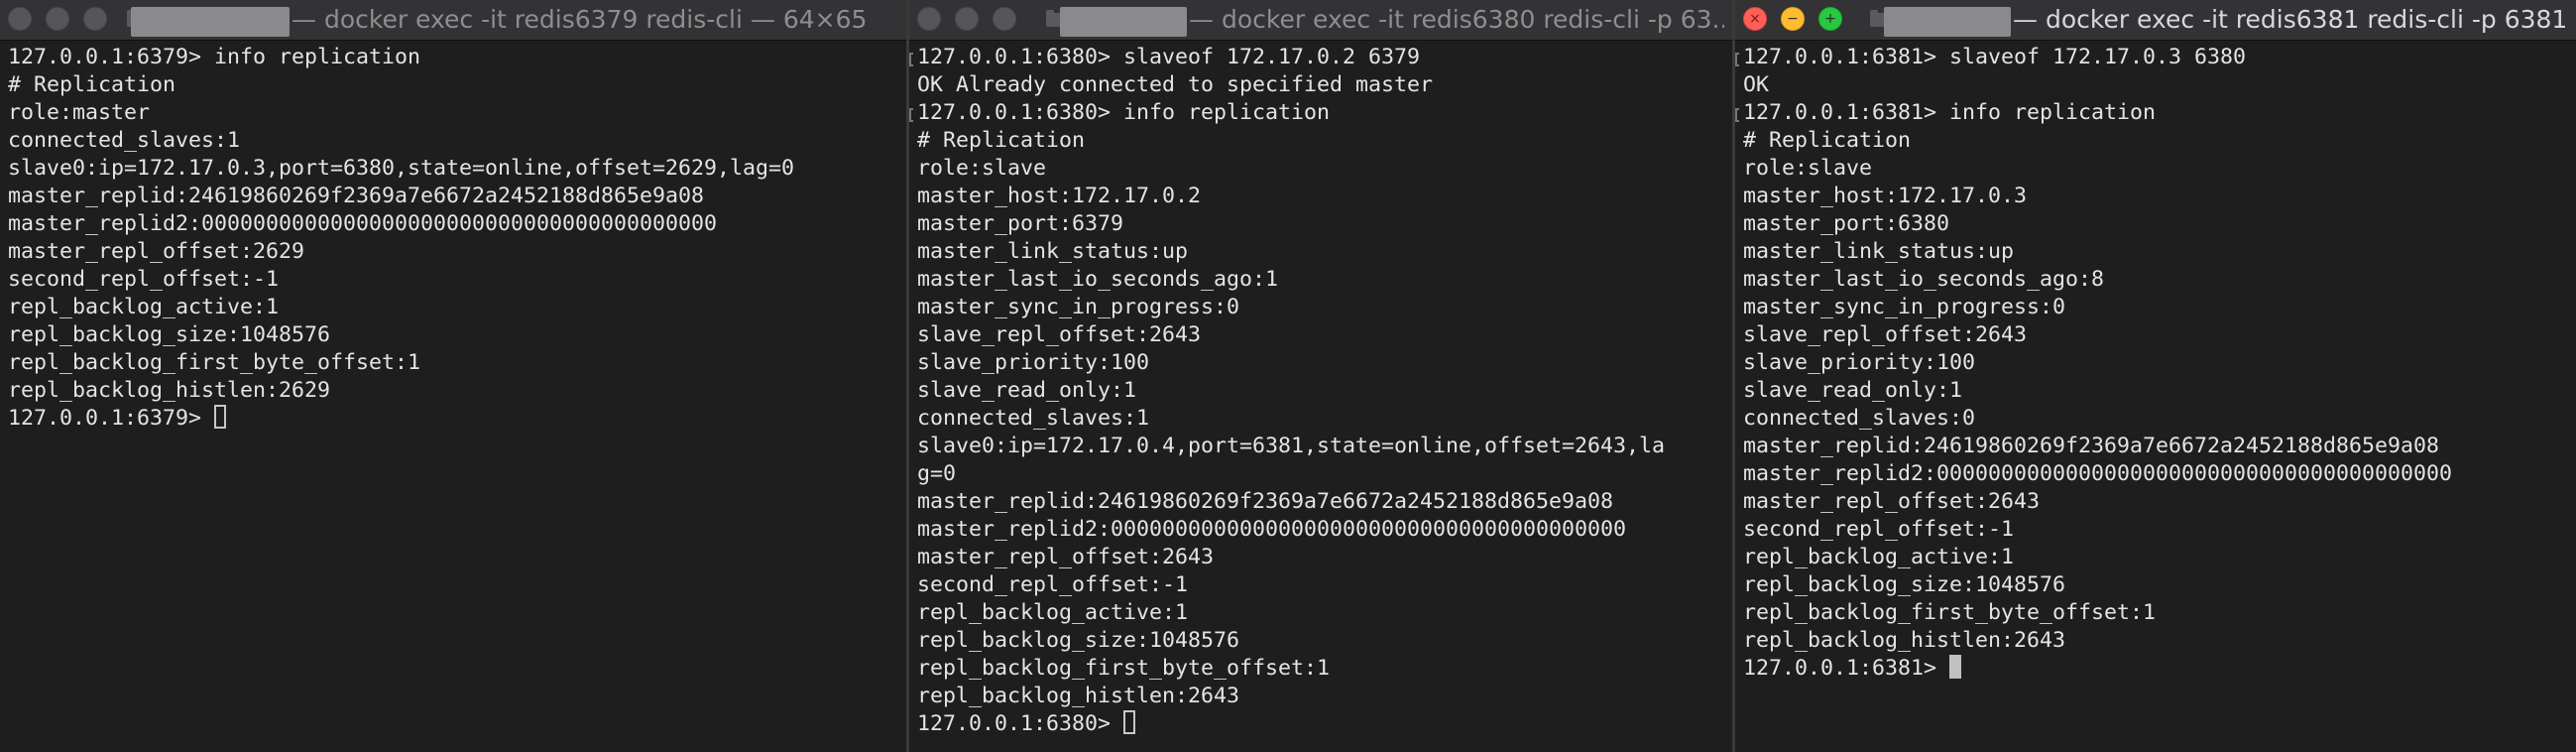 Image resolution: width=2576 pixels, height=752 pixels. Describe the element at coordinates (1034, 419) in the screenshot. I see `output-line: connected_slaves:1` at that location.